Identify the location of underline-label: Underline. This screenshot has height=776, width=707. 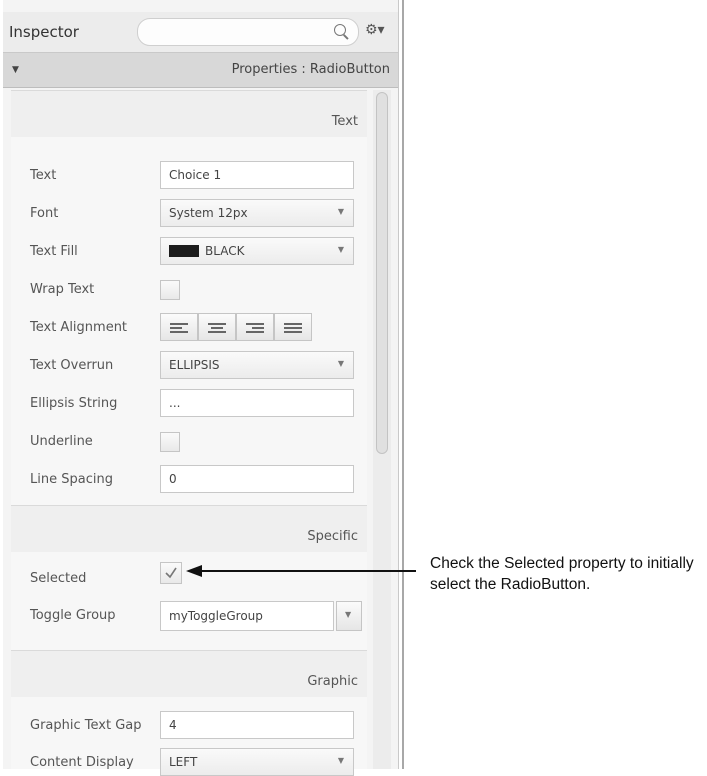
(61, 441).